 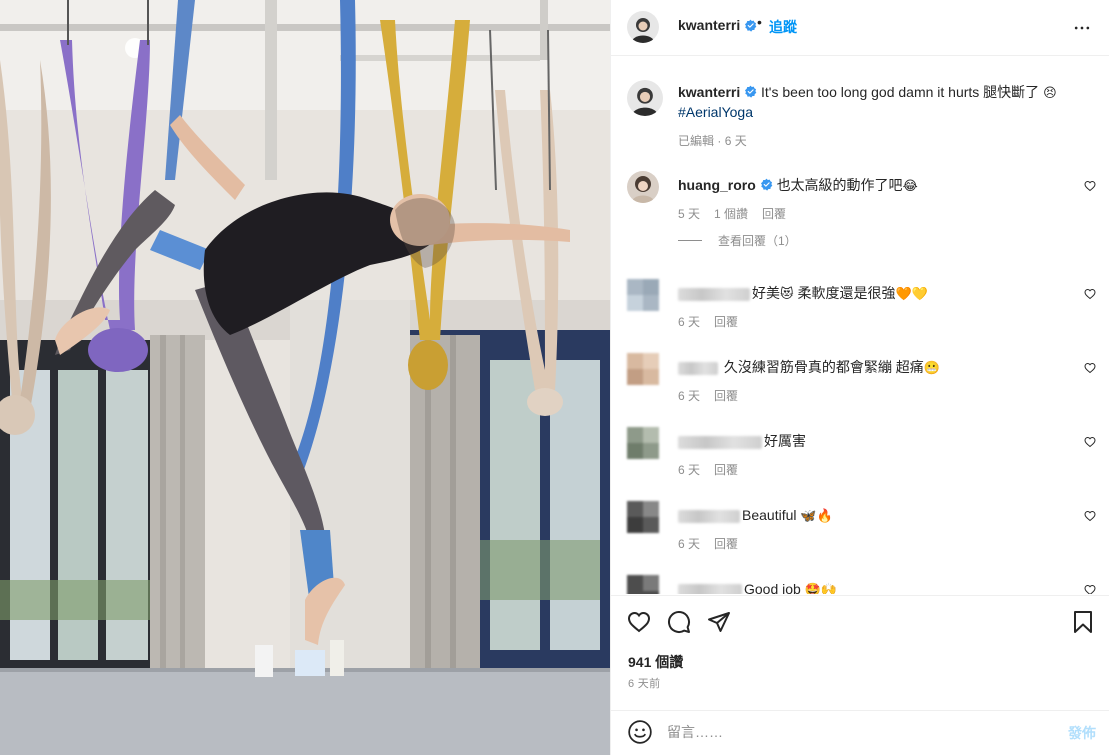 I want to click on post-actions: 941 個讚 6 天前, so click(x=860, y=652).